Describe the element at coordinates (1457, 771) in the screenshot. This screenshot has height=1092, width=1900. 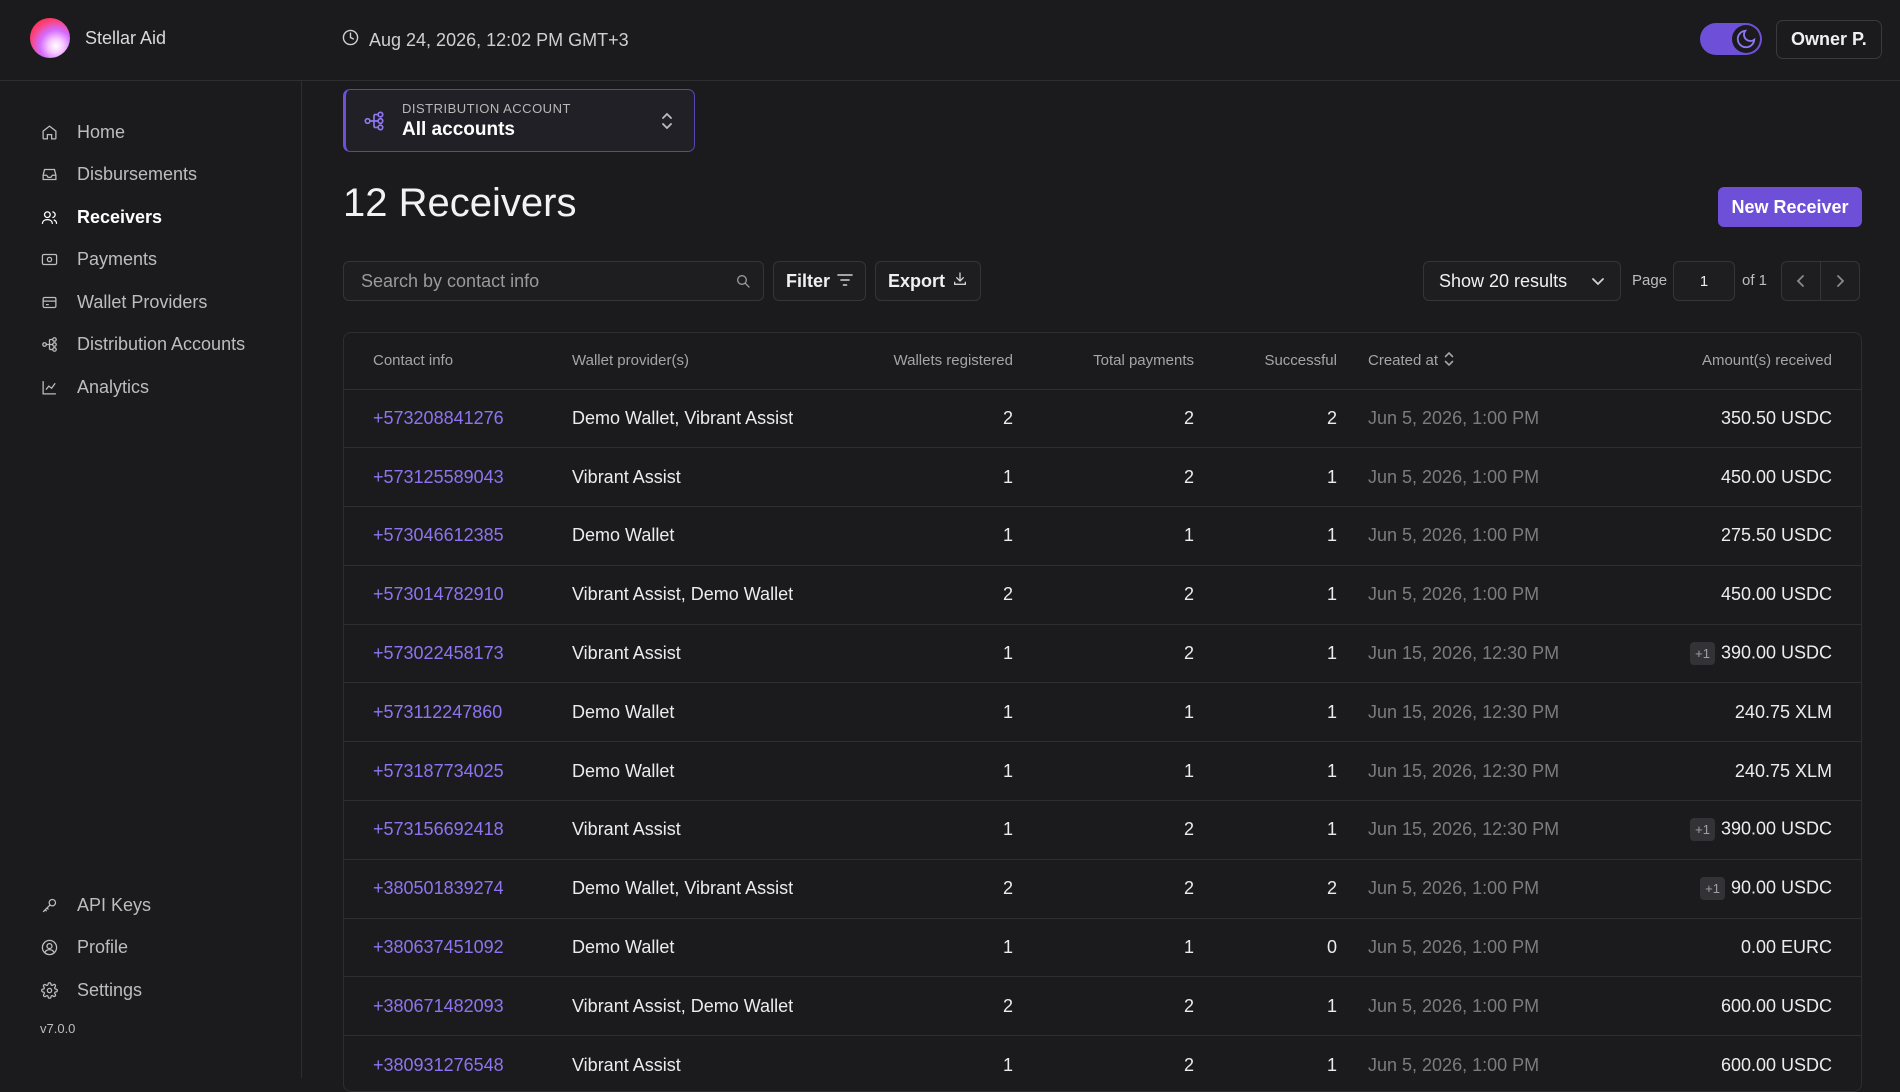
I see `created-at-cell: Jun 15, 2026, 12:30 PM` at that location.